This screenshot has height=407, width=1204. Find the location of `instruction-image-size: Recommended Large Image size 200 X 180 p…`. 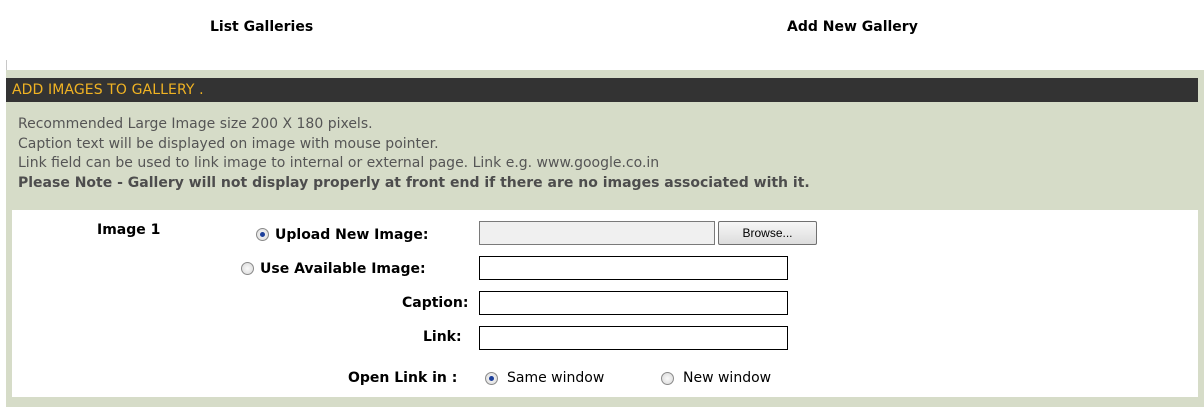

instruction-image-size: Recommended Large Image size 200 X 180 p… is located at coordinates (195, 124).